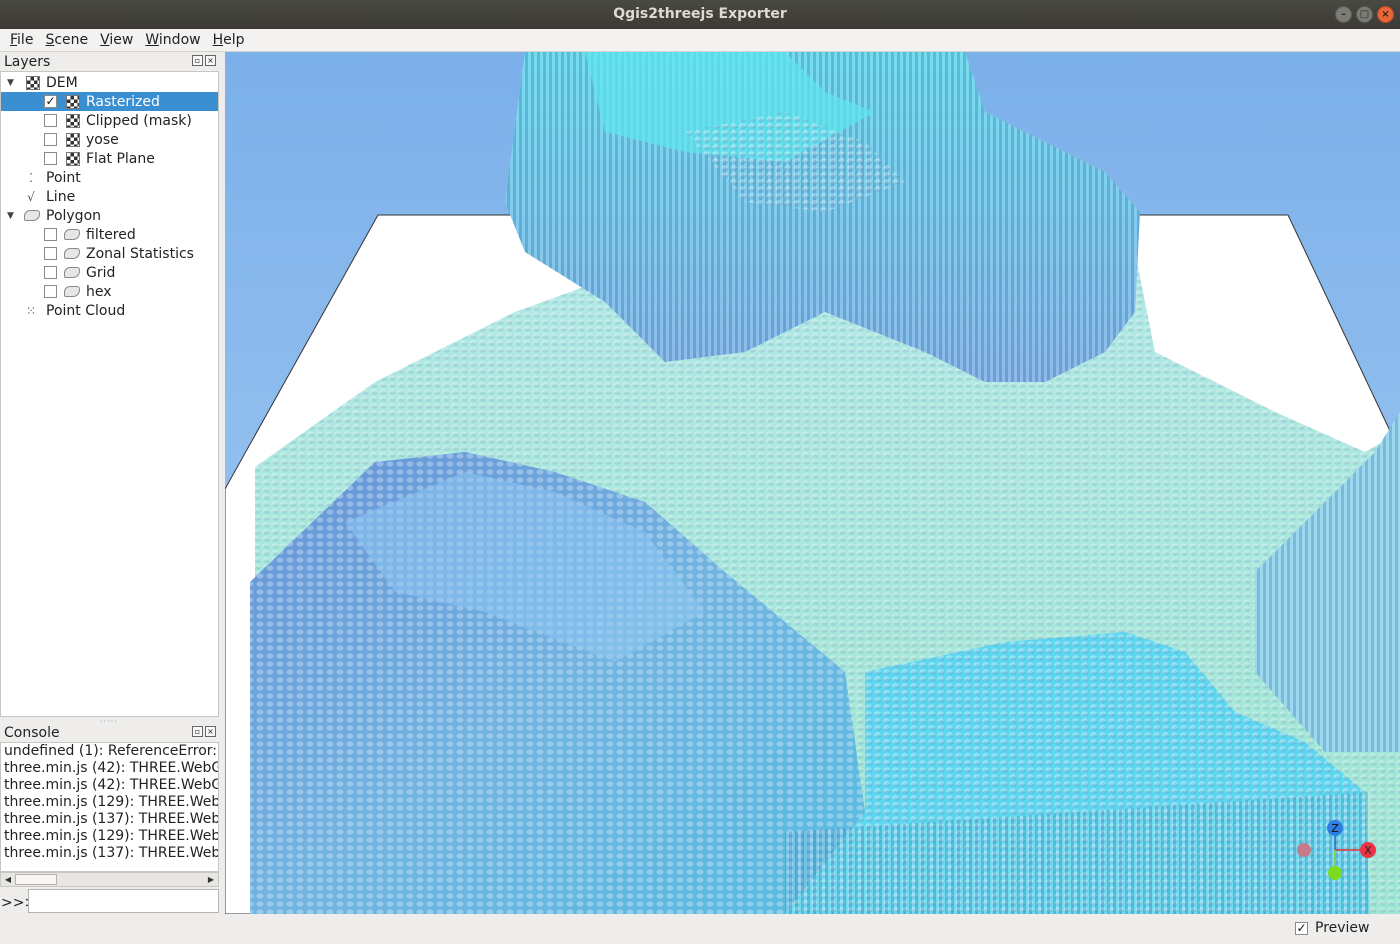  What do you see at coordinates (31, 196) in the screenshot?
I see `line-icon: √` at bounding box center [31, 196].